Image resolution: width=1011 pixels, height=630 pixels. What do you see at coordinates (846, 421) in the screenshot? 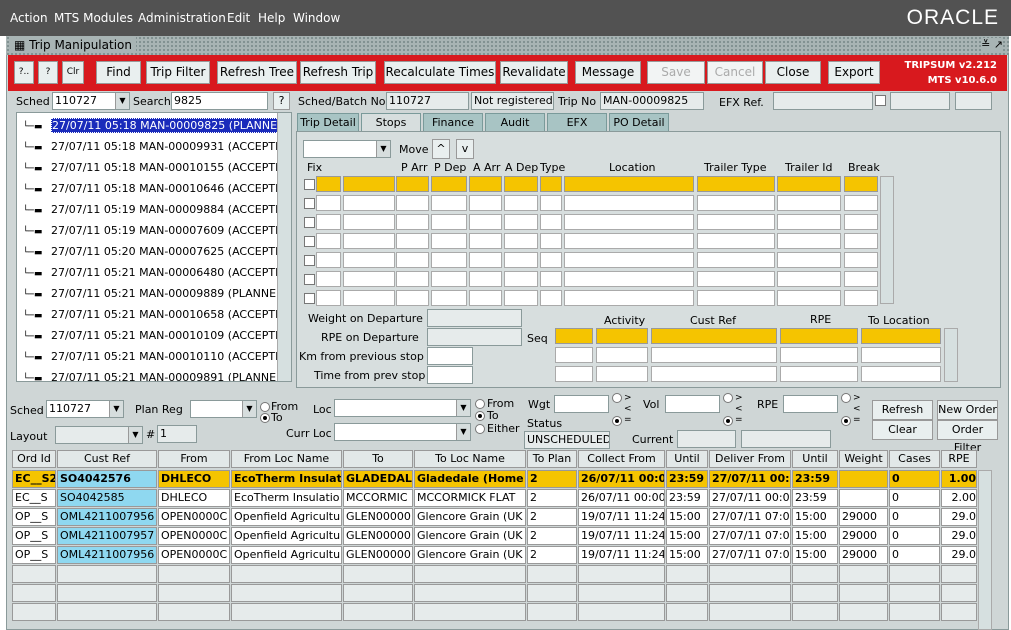
I see `rpe-eq-radio` at bounding box center [846, 421].